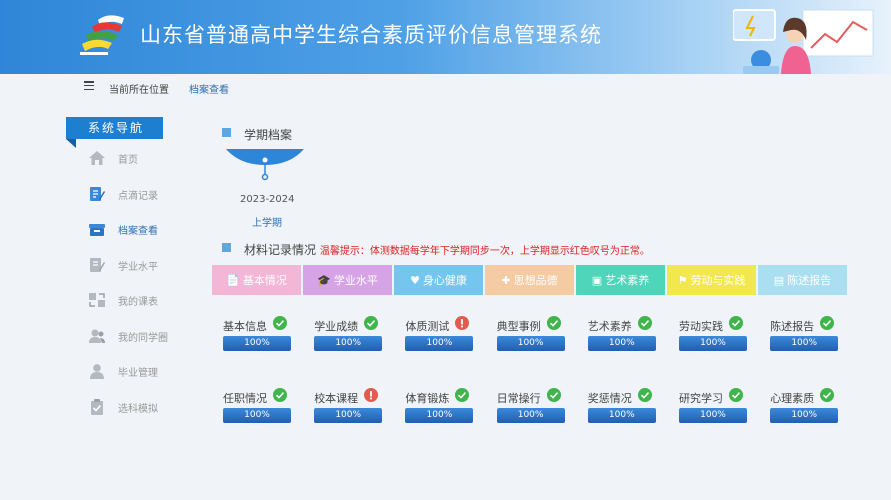 This screenshot has width=891, height=500. Describe the element at coordinates (138, 409) in the screenshot. I see `sidebar-item-label: 选科模拟` at that location.